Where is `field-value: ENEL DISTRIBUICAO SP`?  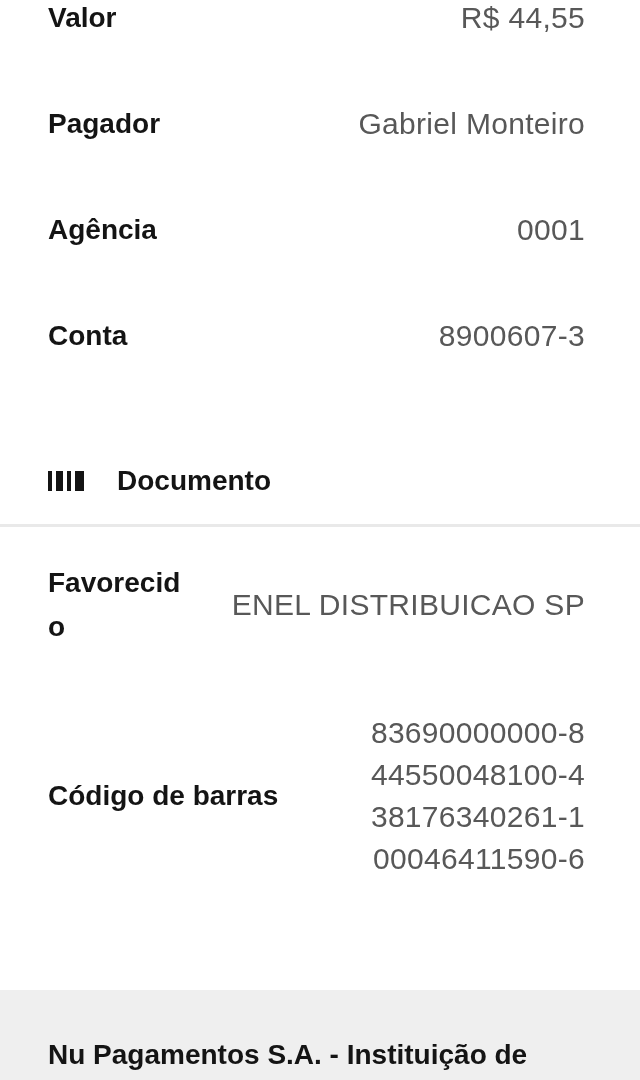 field-value: ENEL DISTRIBUICAO SP is located at coordinates (408, 605).